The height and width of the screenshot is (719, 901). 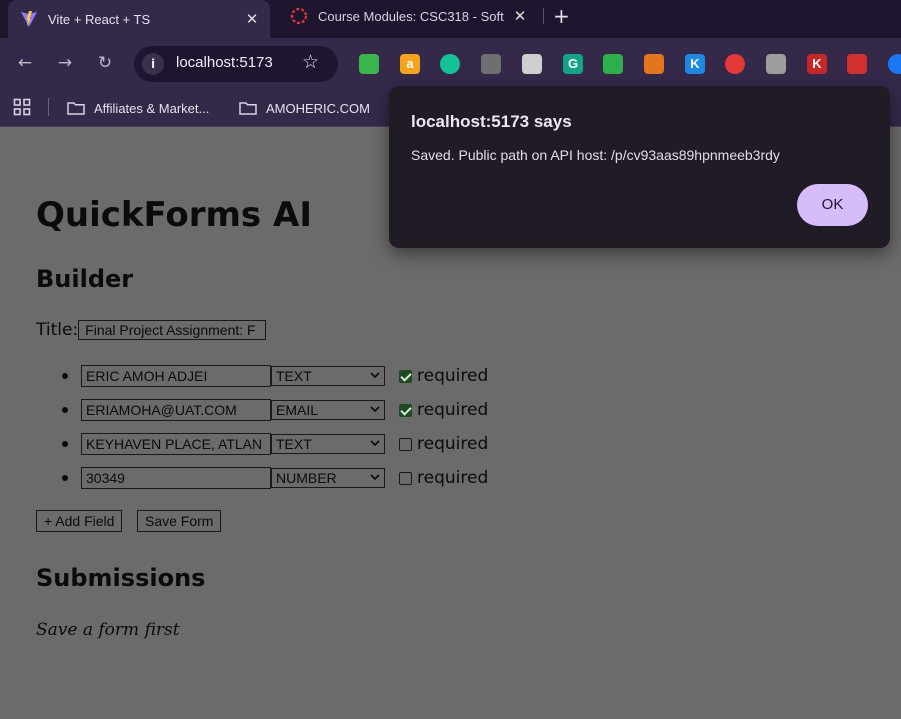 I want to click on field-row: 30349 NUMBER required, so click(x=275, y=478).